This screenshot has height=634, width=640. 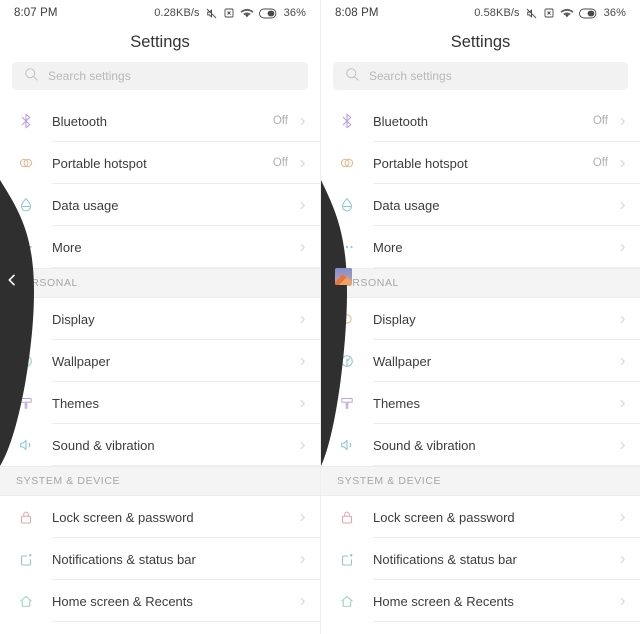 What do you see at coordinates (79, 121) in the screenshot?
I see `settings-row-label: Bluetooth` at bounding box center [79, 121].